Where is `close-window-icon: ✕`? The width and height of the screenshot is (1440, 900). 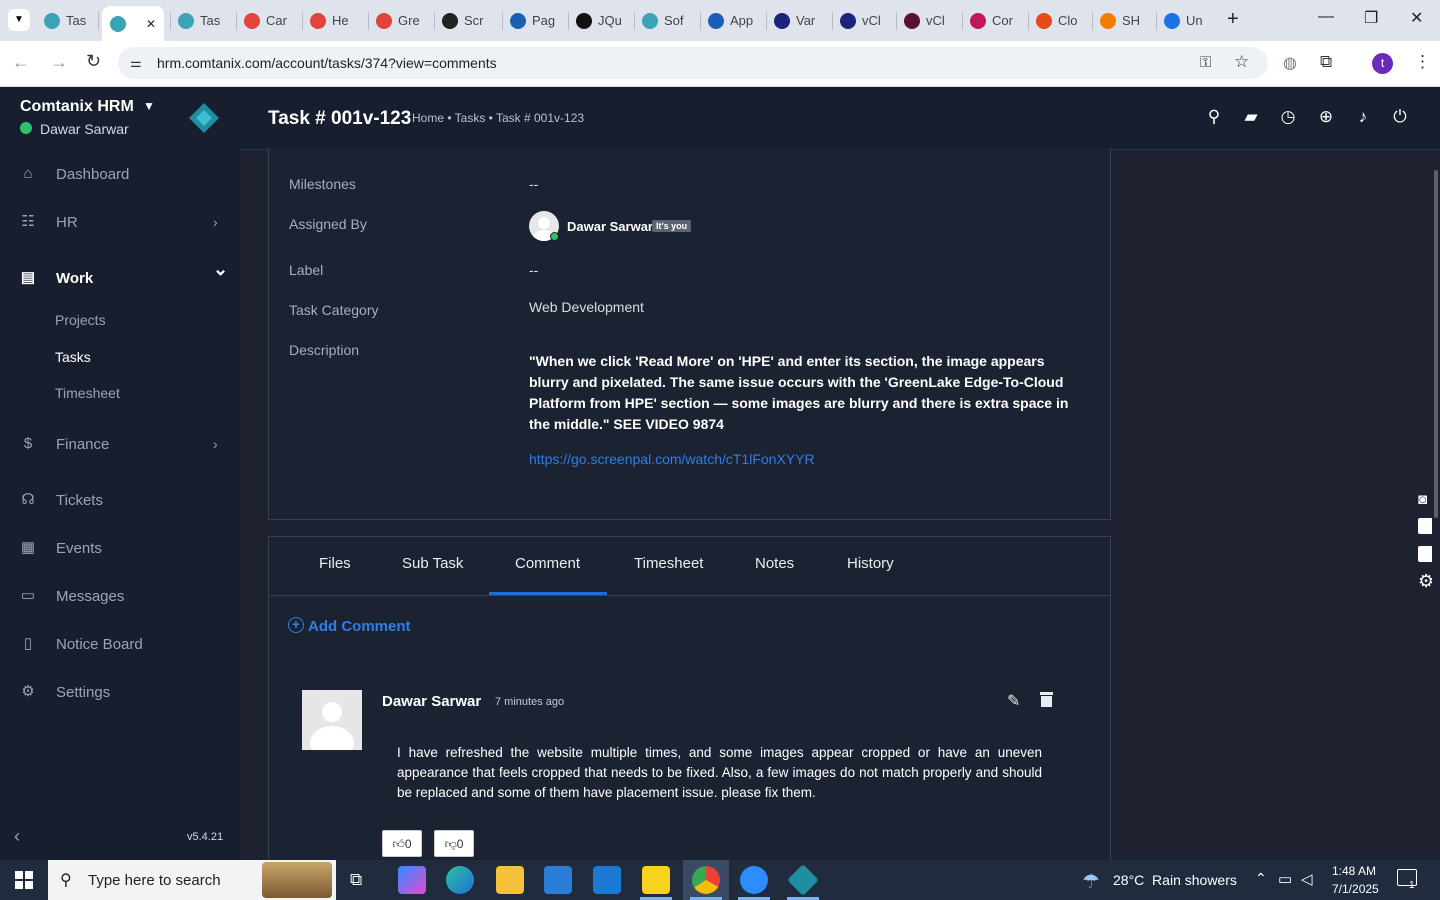 close-window-icon: ✕ is located at coordinates (1416, 18).